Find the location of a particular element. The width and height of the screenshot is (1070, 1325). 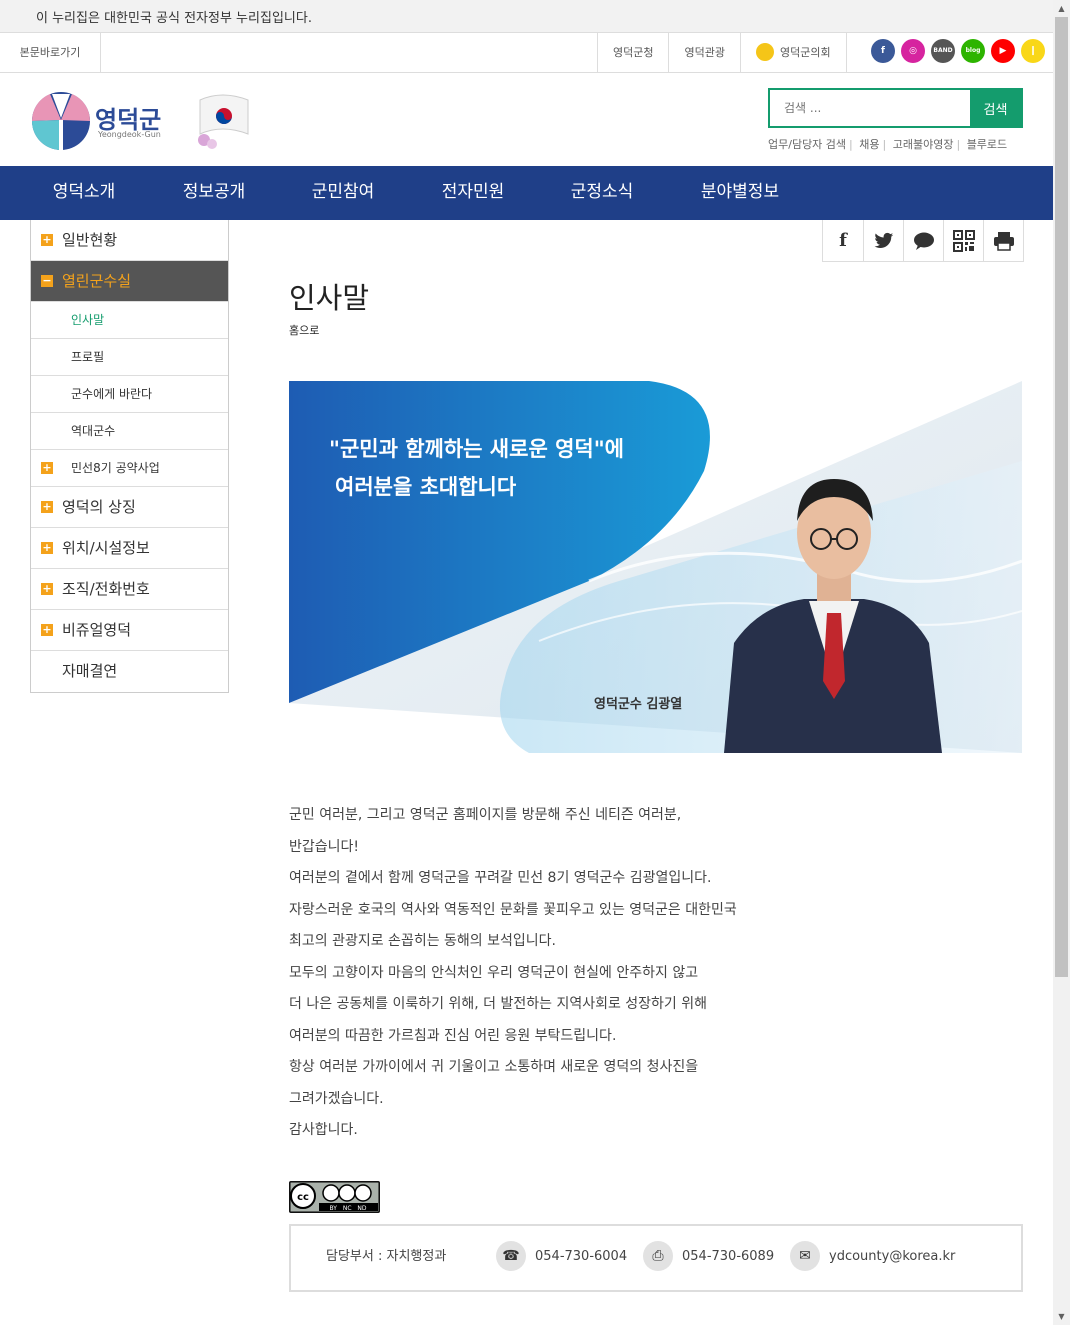

quick-links: 업무/담당자 검색 | 채용 | 고래불야영장 | 블루로드 is located at coordinates (888, 144).